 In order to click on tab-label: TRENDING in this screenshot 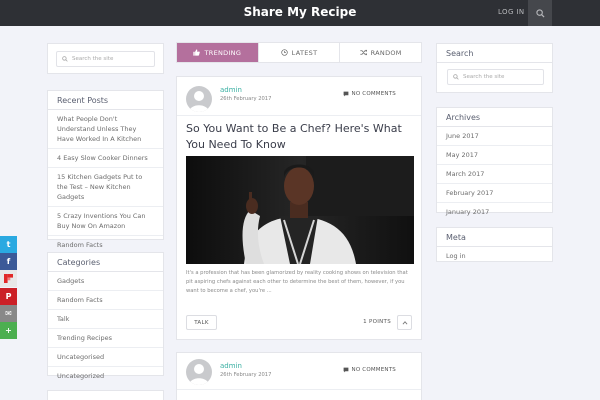, I will do `click(223, 52)`.